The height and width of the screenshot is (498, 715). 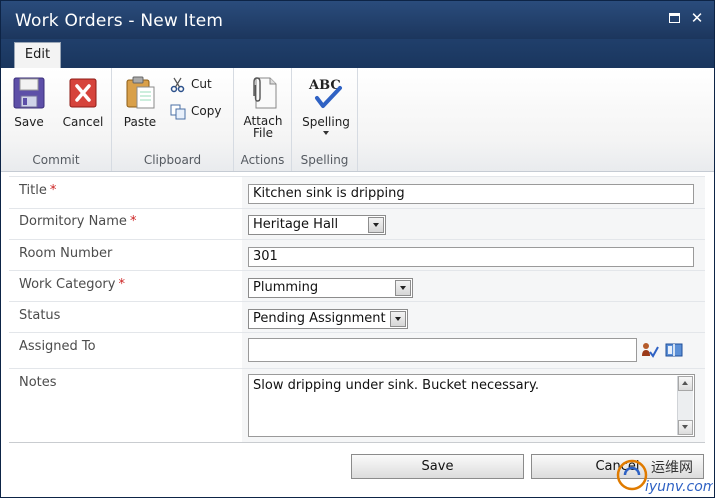 I want to click on ribbon-group-spelling: ABC Spelling Spelling, so click(x=325, y=119).